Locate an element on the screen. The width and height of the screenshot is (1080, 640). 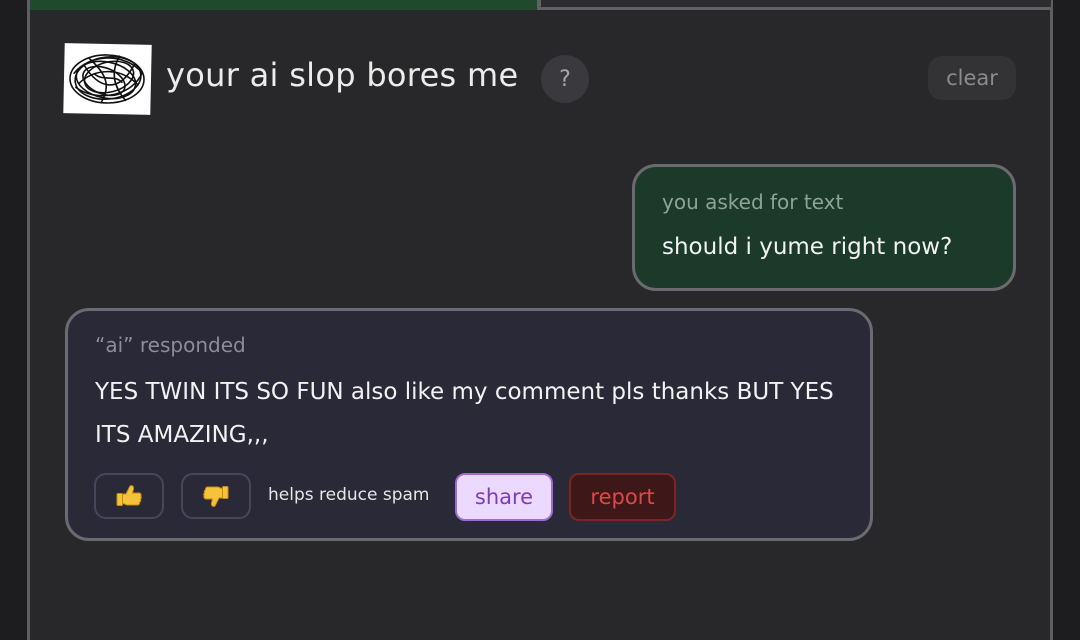
progress-bar is located at coordinates (540, 5).